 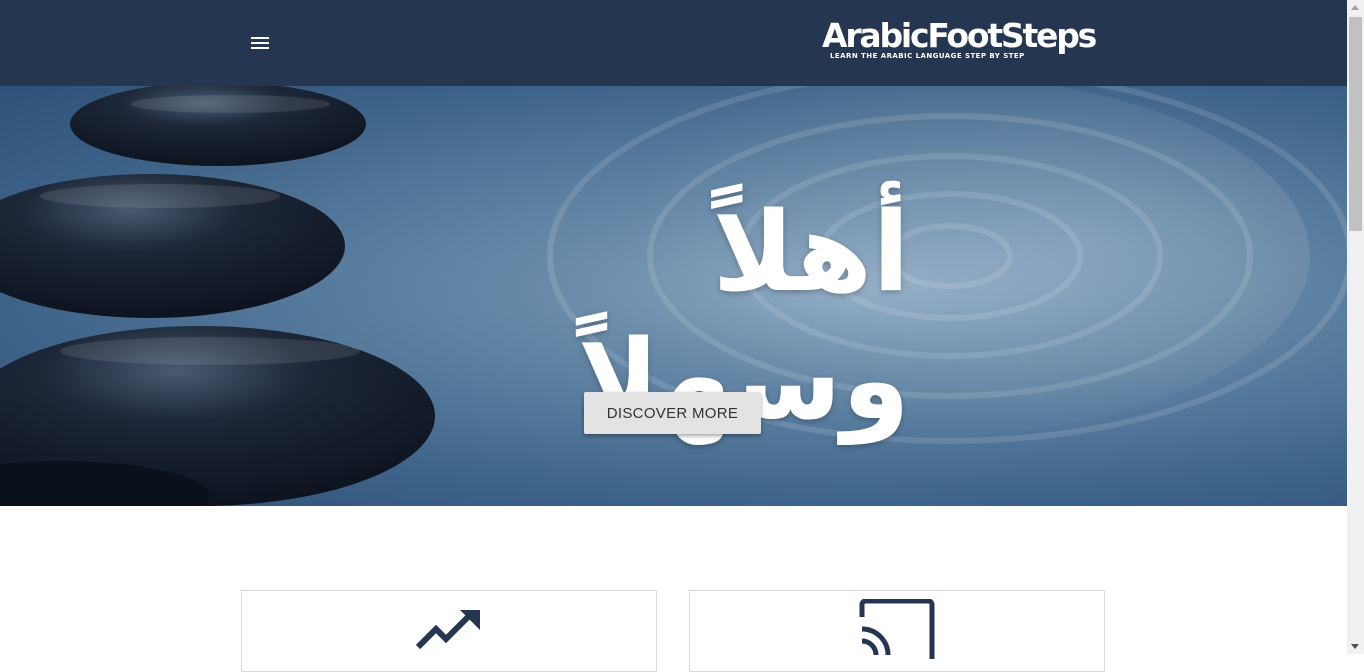 I want to click on scroll-up-arrow-icon, so click(x=1355, y=7).